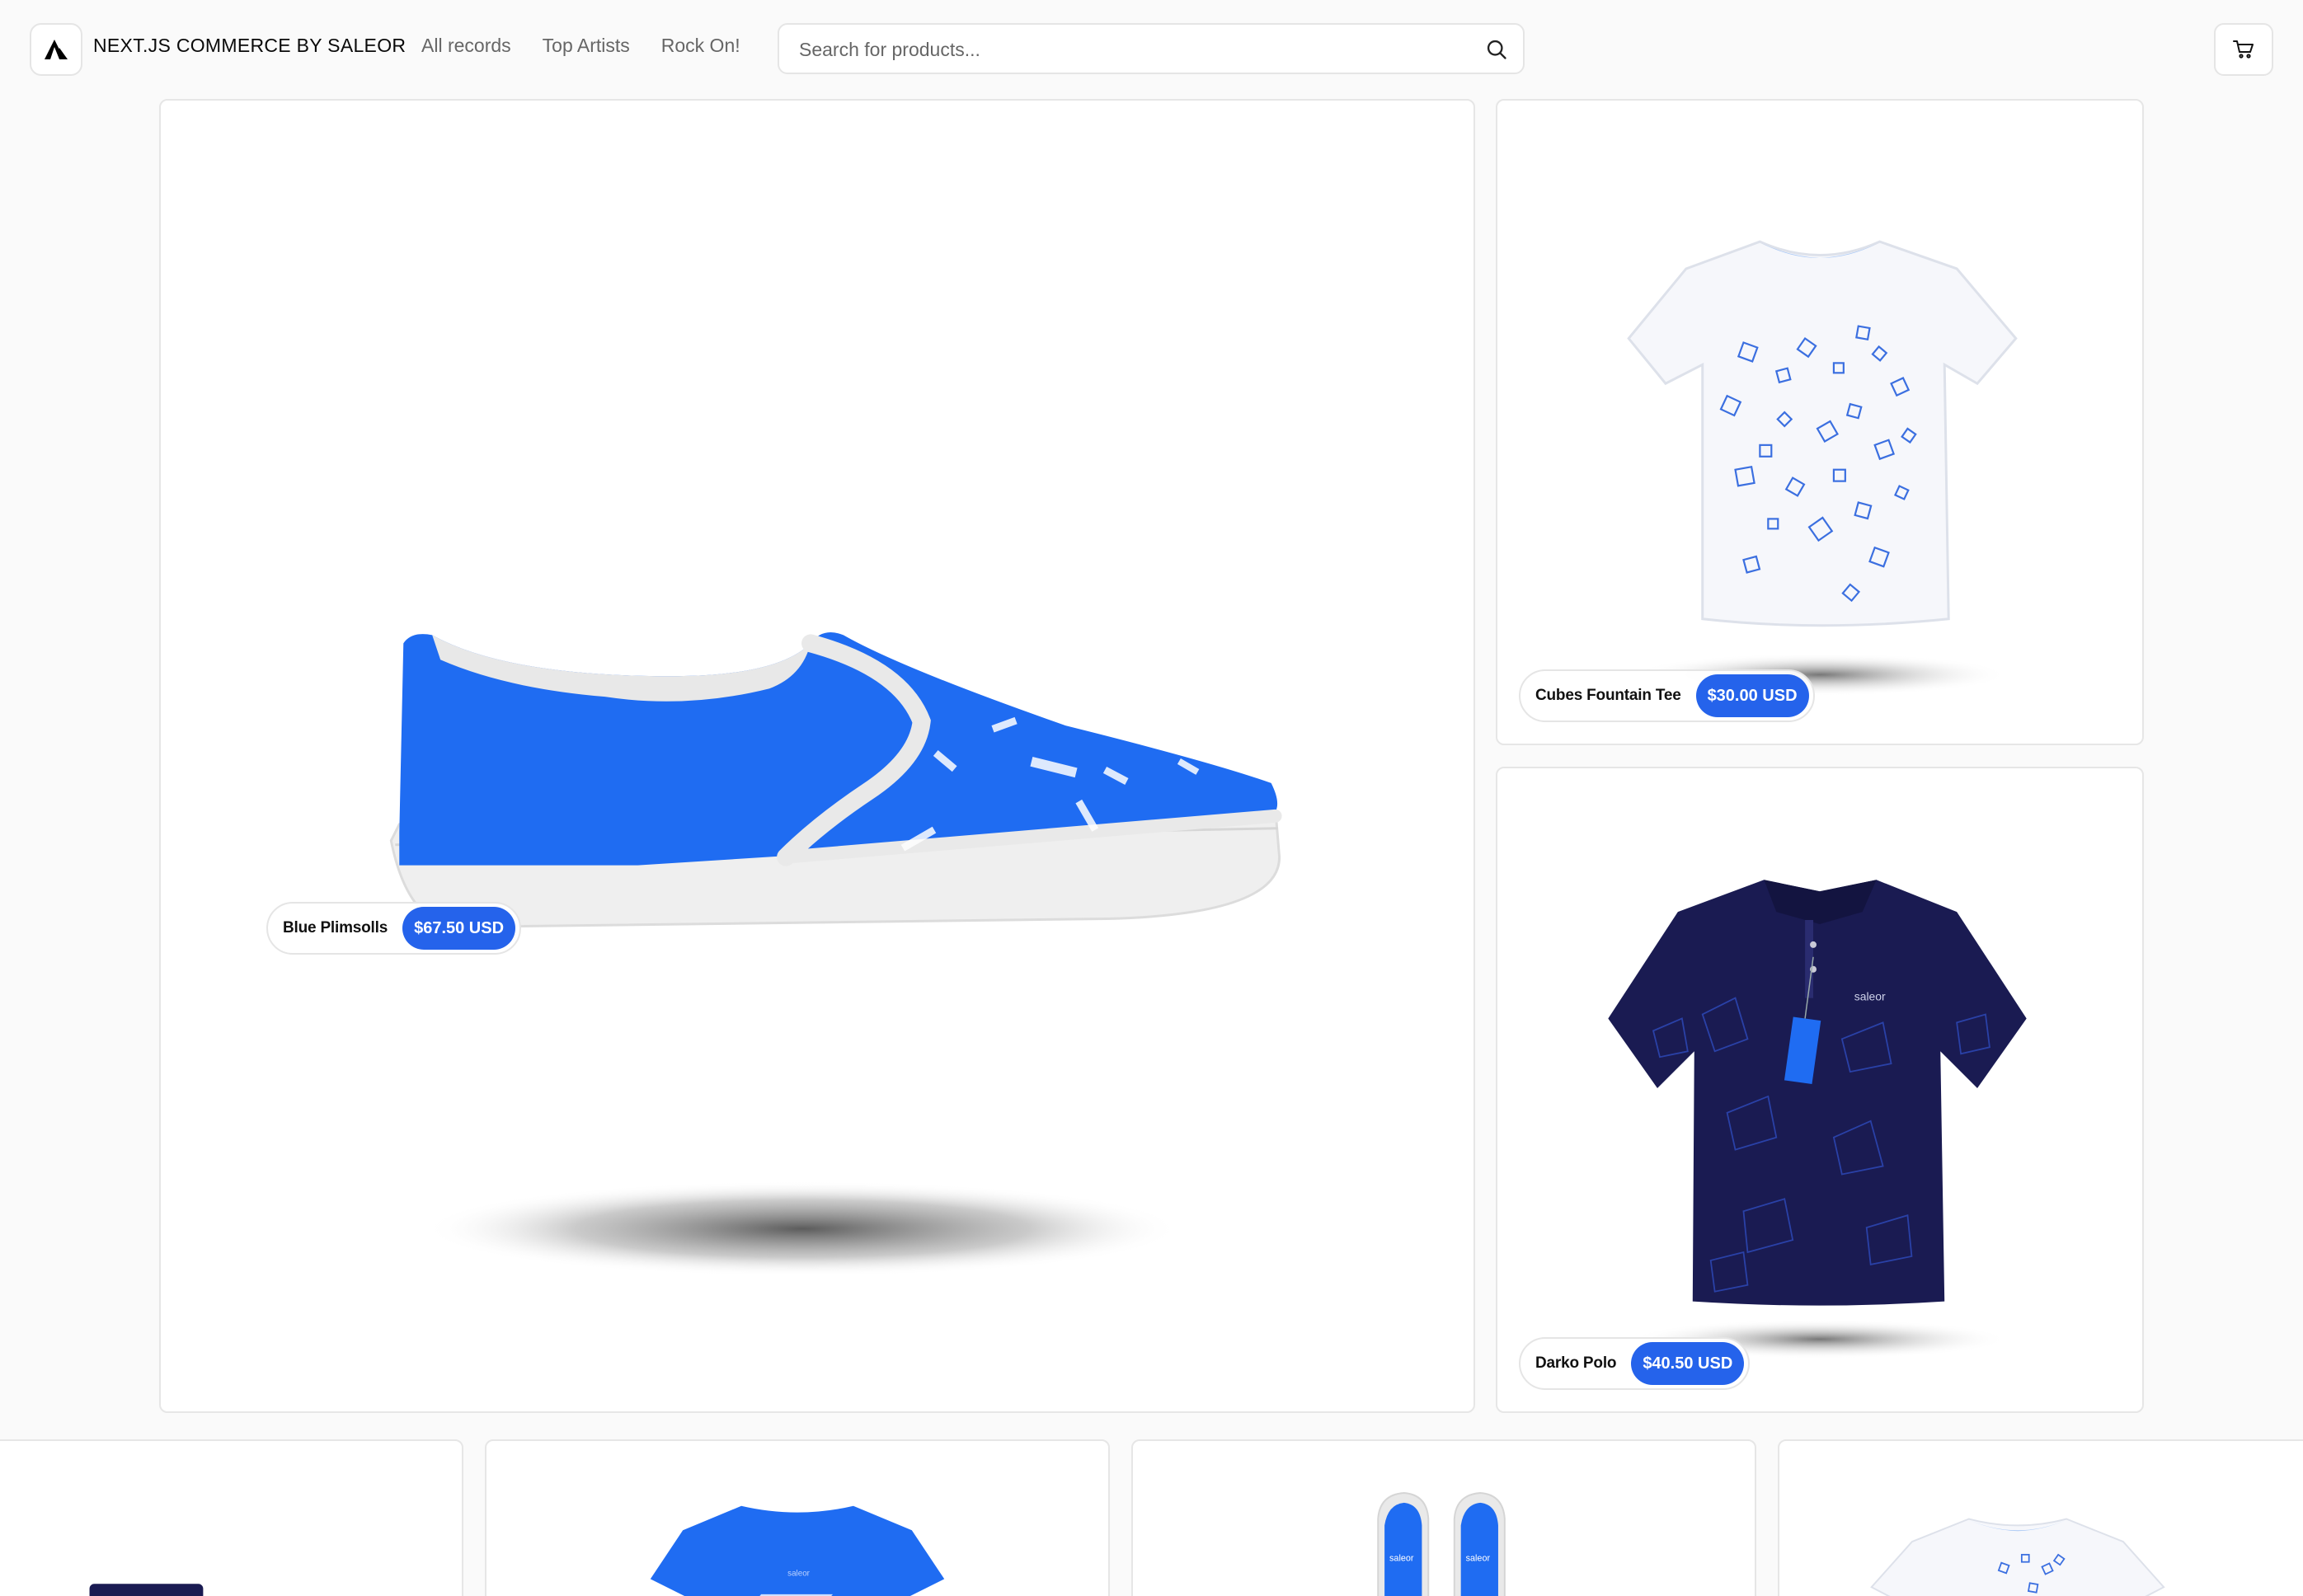  What do you see at coordinates (798, 1550) in the screenshot?
I see `product-image-blue-tee: saleor` at bounding box center [798, 1550].